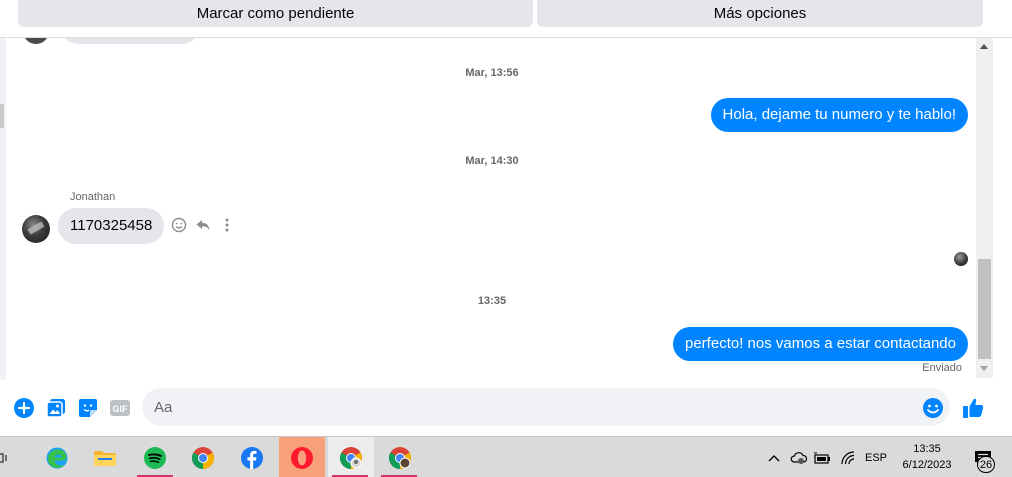 The height and width of the screenshot is (477, 1012). I want to click on sticker-icon, so click(88, 408).